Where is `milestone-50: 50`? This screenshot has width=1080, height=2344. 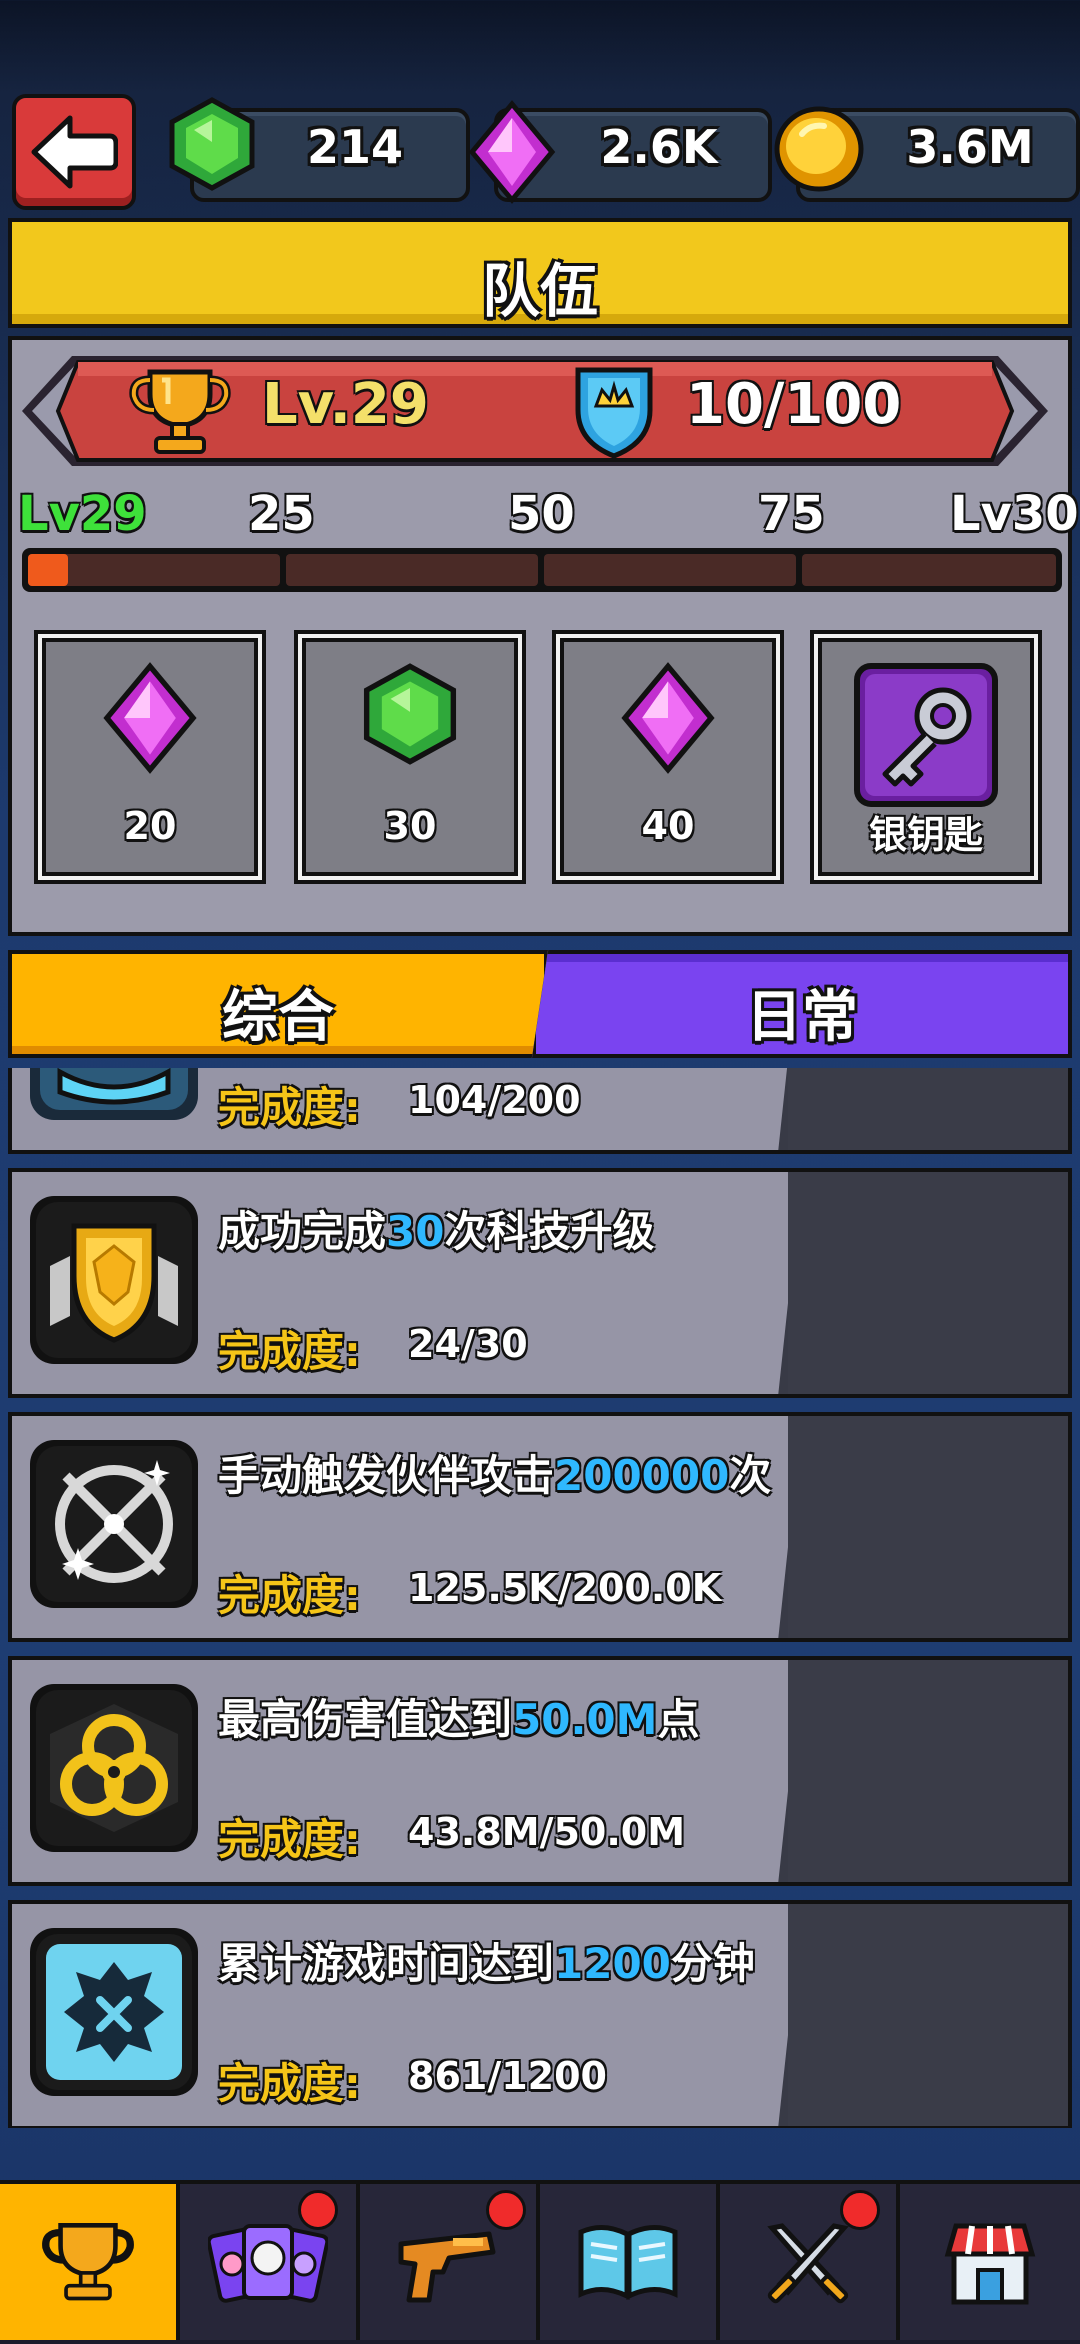
milestone-50: 50 is located at coordinates (541, 514).